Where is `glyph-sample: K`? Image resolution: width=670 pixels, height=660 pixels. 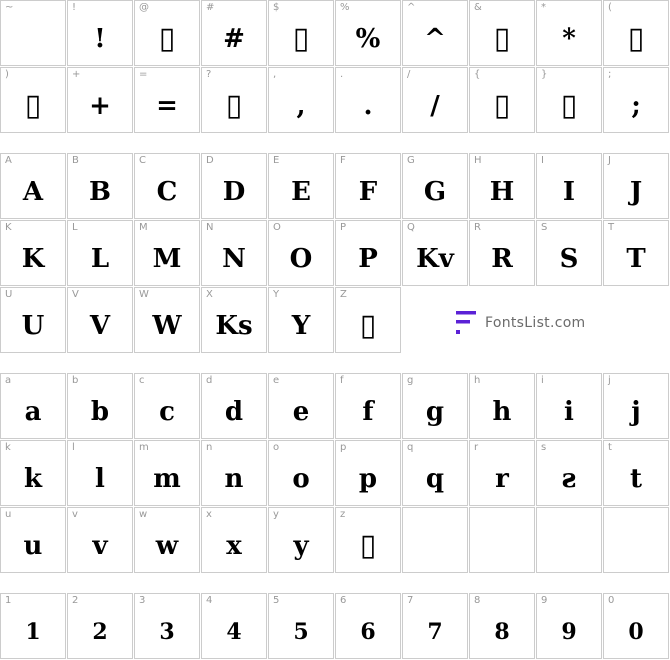 glyph-sample: K is located at coordinates (33, 259).